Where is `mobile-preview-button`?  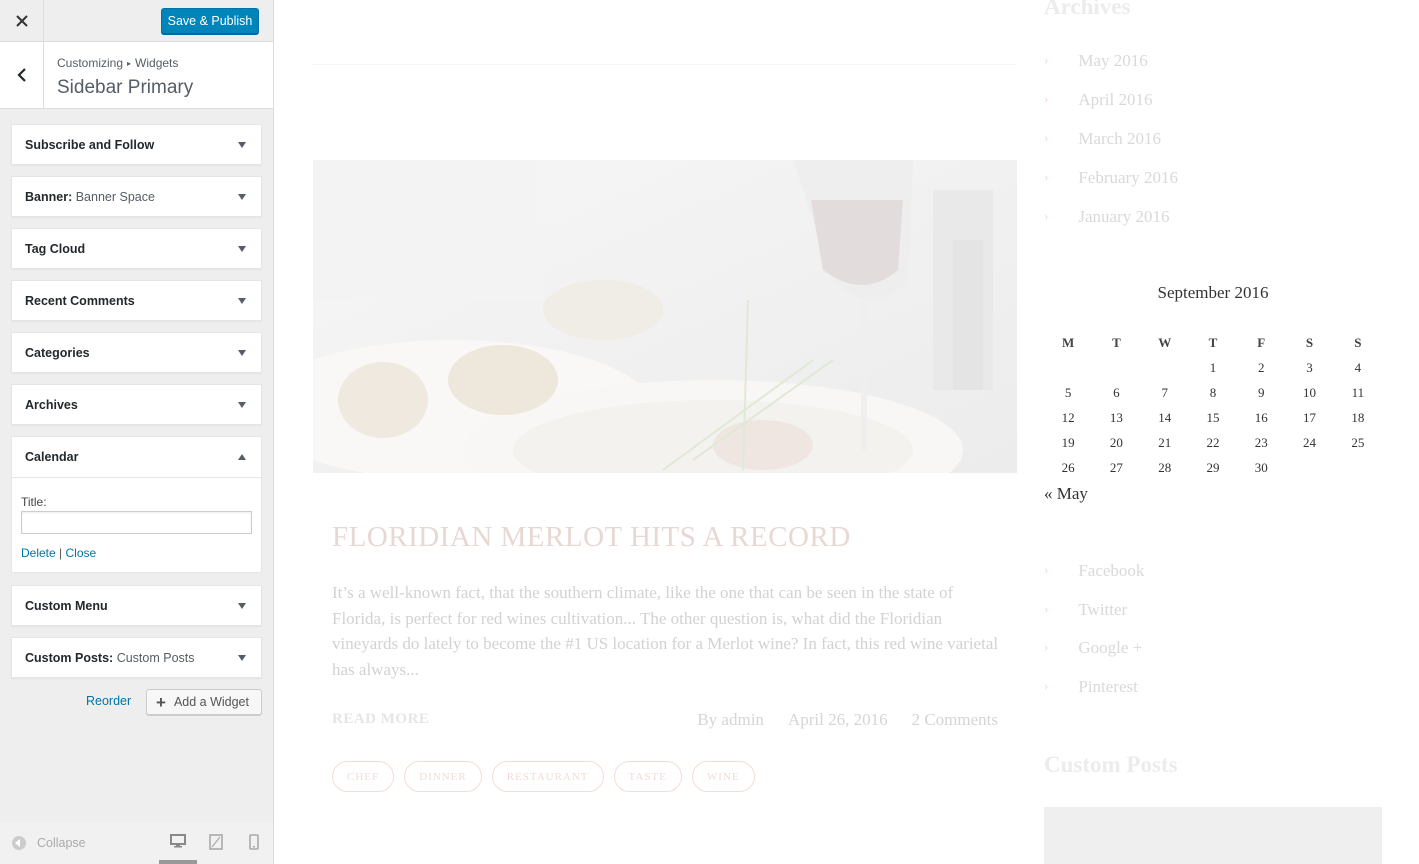
mobile-preview-button is located at coordinates (254, 844).